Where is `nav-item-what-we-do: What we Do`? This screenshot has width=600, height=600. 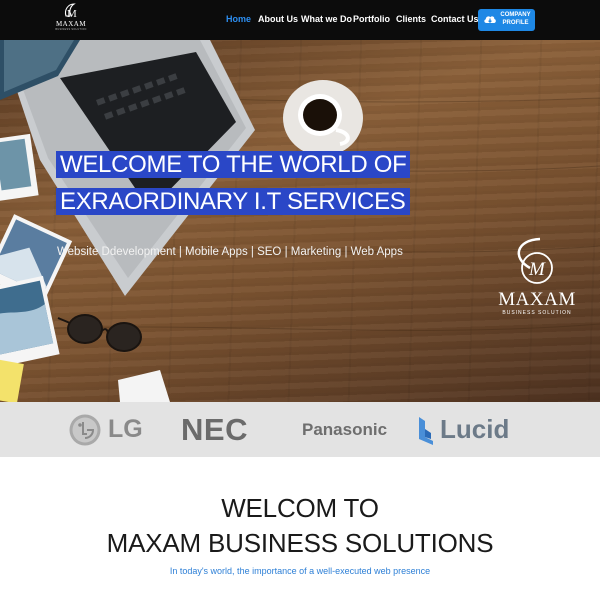 nav-item-what-we-do: What we Do is located at coordinates (326, 19).